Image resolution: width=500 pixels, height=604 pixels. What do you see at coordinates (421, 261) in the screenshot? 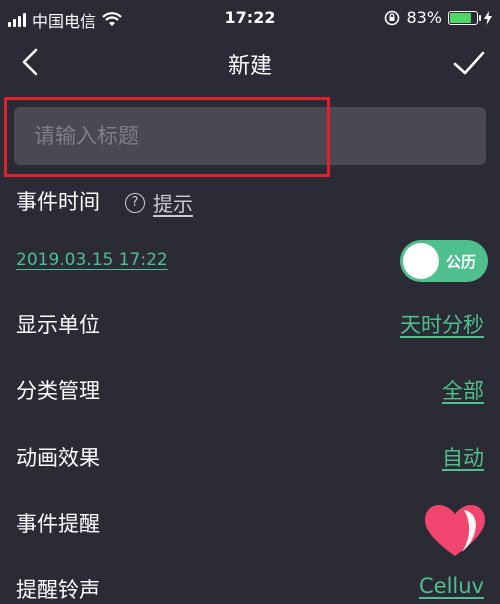
I see `toggle-knob` at bounding box center [421, 261].